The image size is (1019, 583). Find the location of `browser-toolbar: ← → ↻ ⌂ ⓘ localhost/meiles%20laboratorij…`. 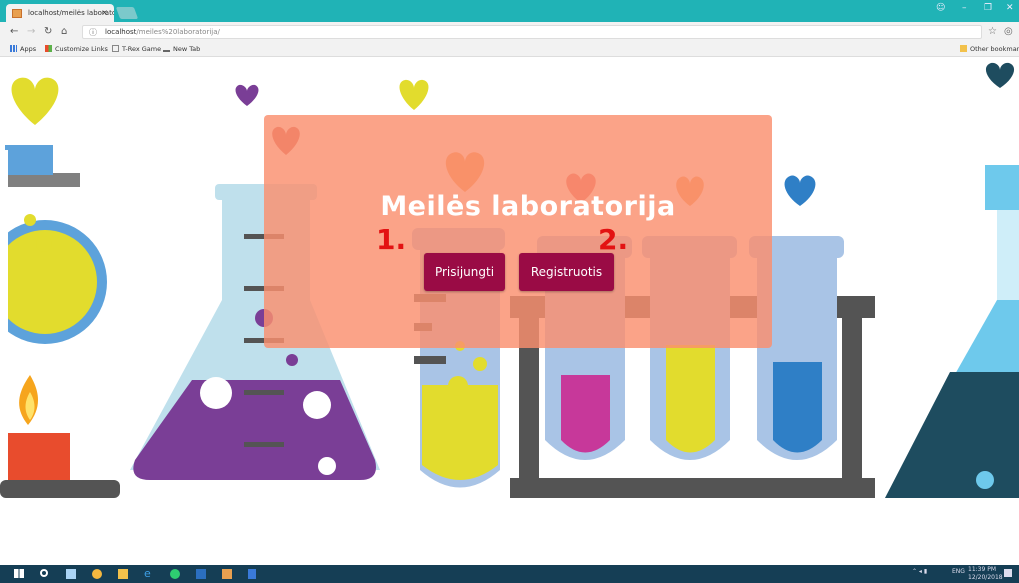

browser-toolbar: ← → ↻ ⌂ ⓘ localhost/meiles%20laboratorij… is located at coordinates (509, 32).